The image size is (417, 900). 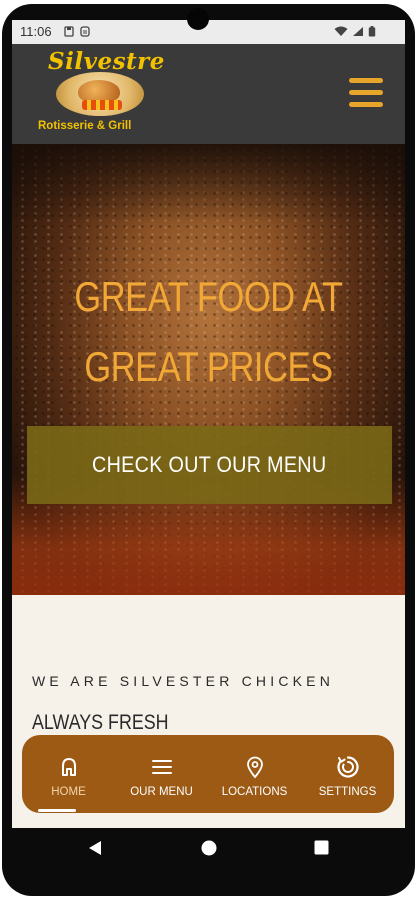 What do you see at coordinates (208, 296) in the screenshot?
I see `hero-title-line1: GREAT FOOD AT` at bounding box center [208, 296].